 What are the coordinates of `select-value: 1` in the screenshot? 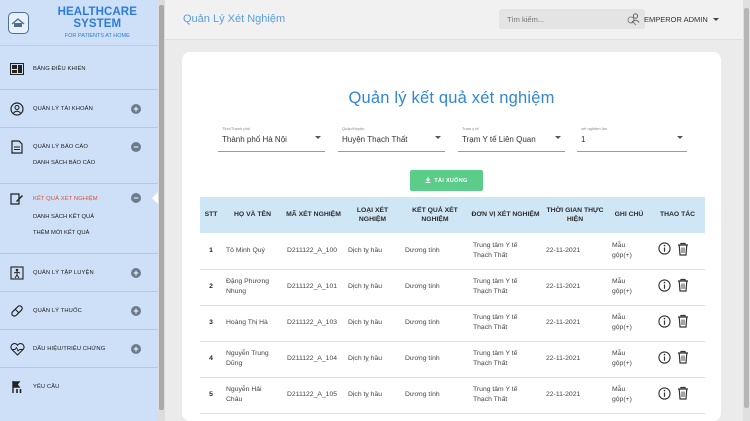 It's located at (583, 139).